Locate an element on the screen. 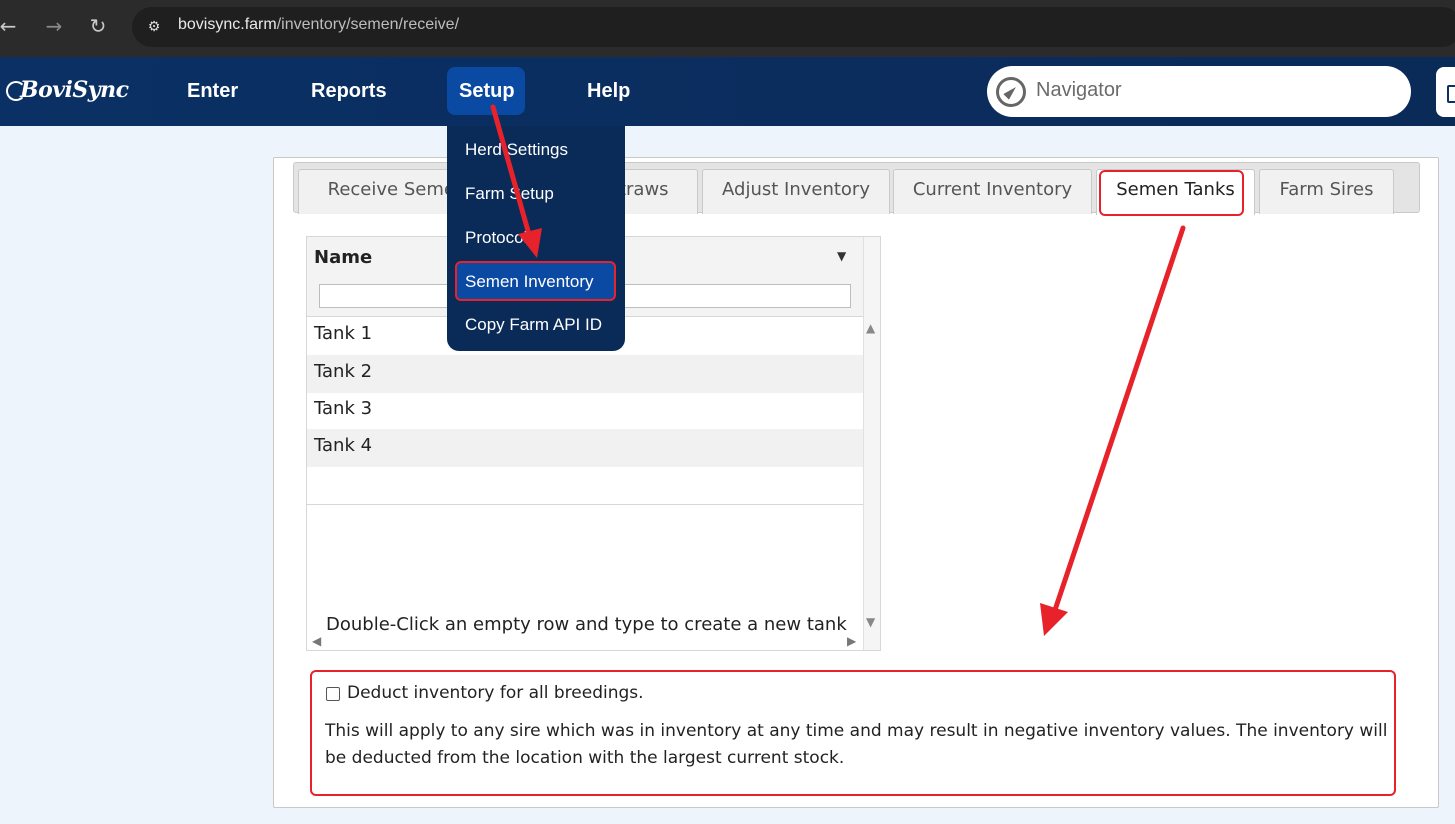  annotation-arrow-to-section is located at coordinates (1113, 430).